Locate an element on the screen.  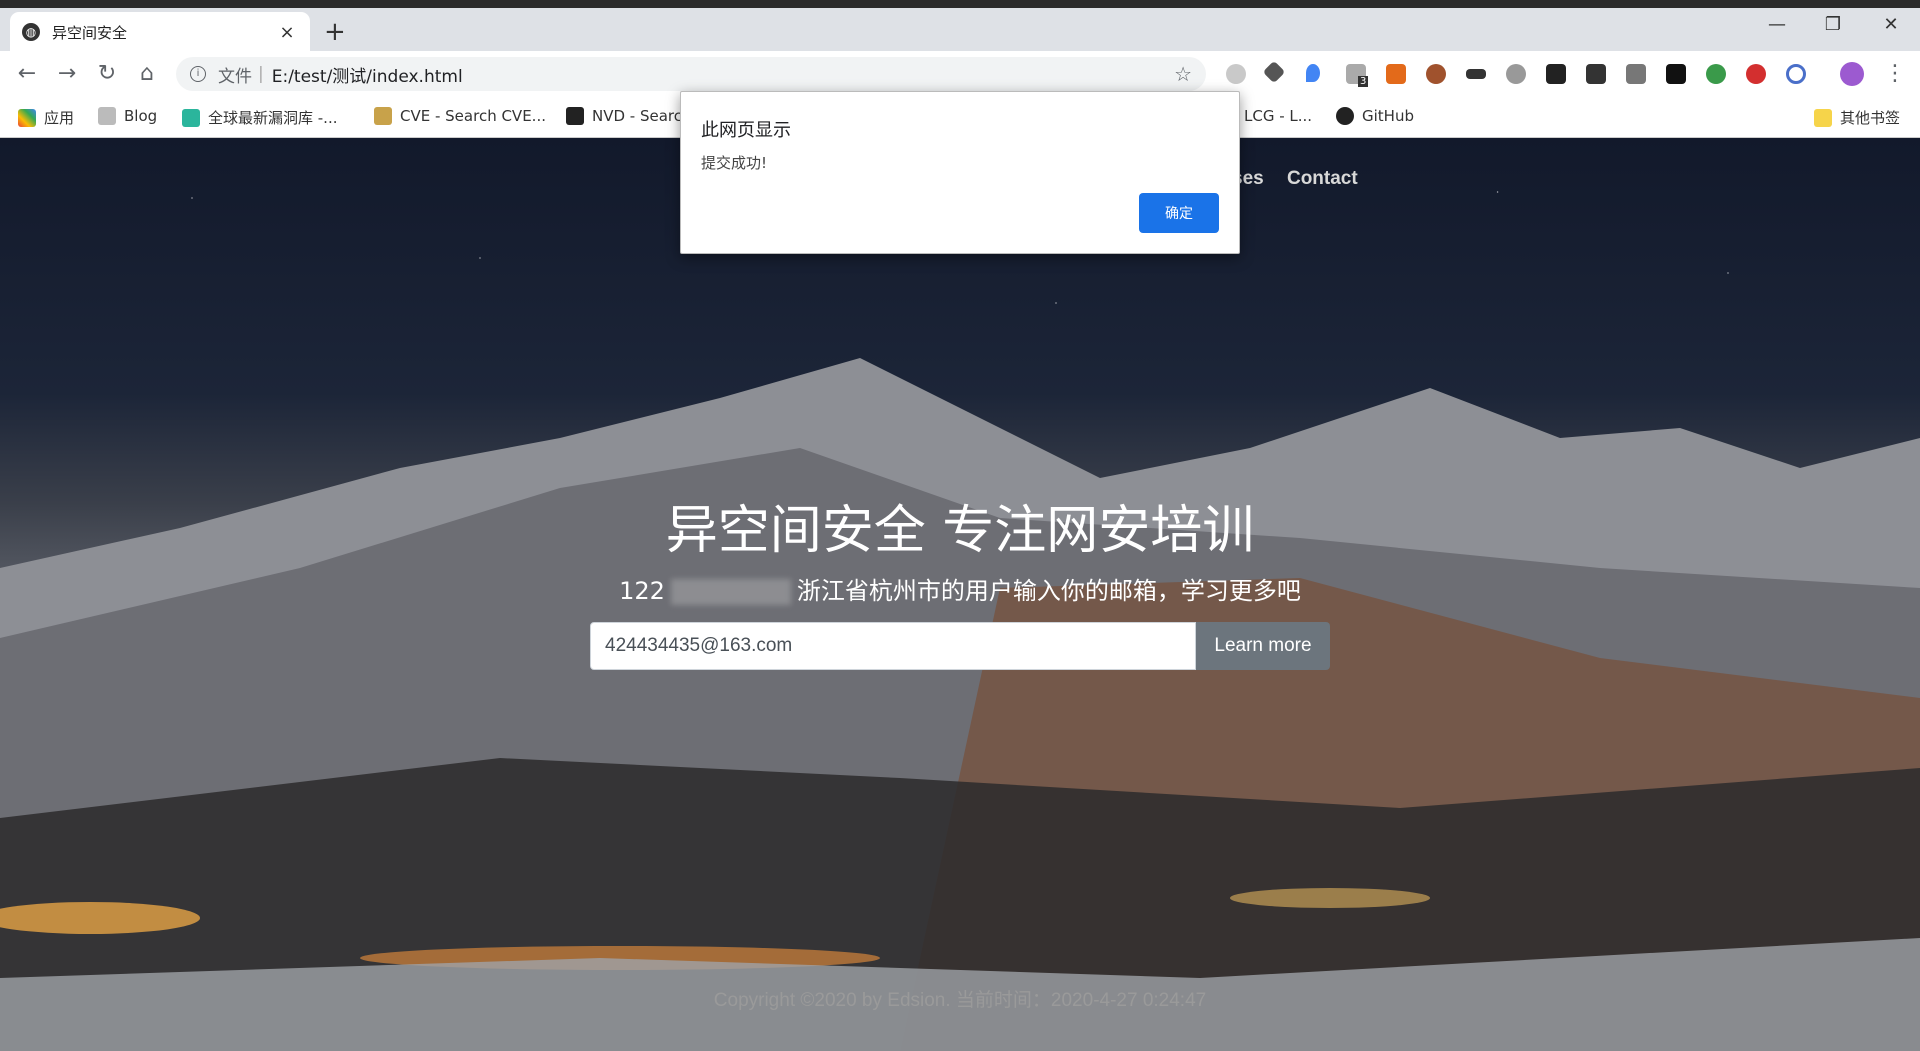
bookmark-nvd: NVD - Searc is located at coordinates (624, 116).